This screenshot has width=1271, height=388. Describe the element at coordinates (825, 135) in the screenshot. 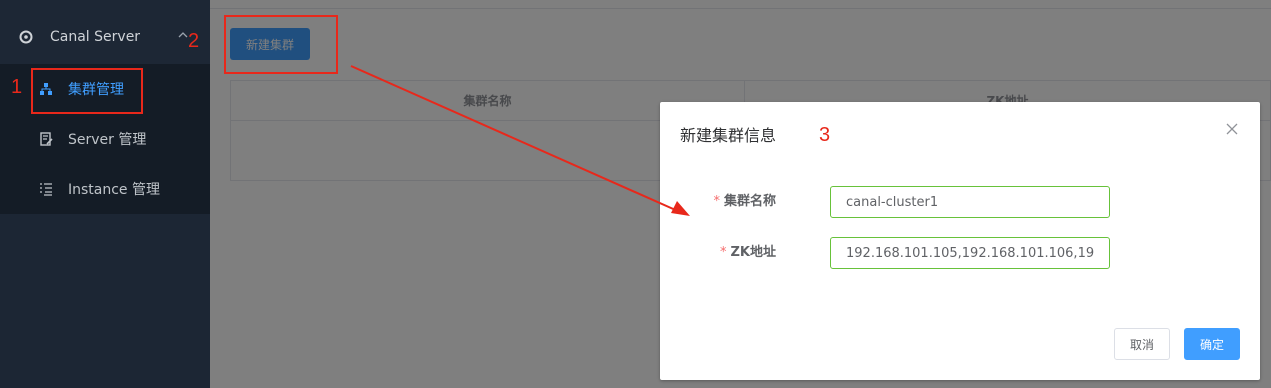

I see `annotation-number-3: 3` at that location.